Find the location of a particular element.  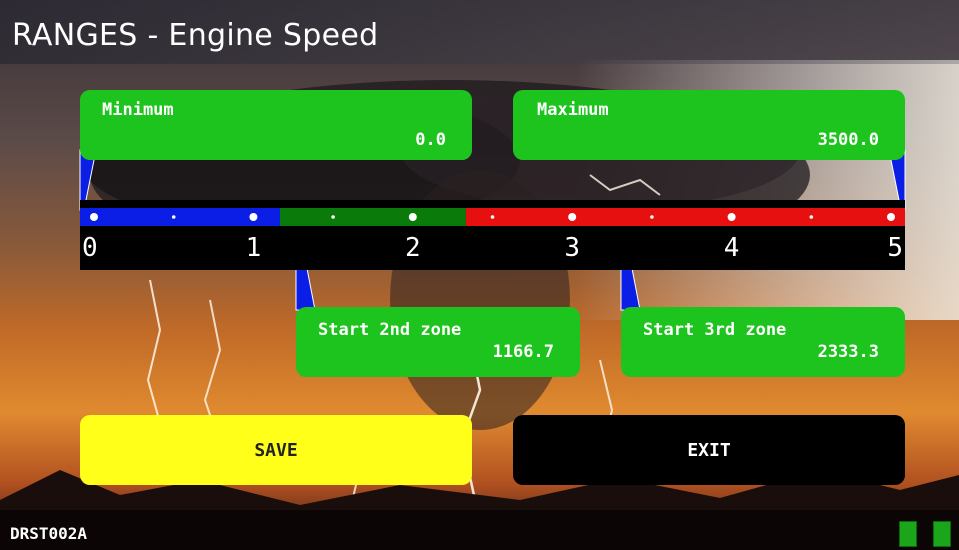

start-2nd-zone-value: 1166.7 is located at coordinates (523, 352).